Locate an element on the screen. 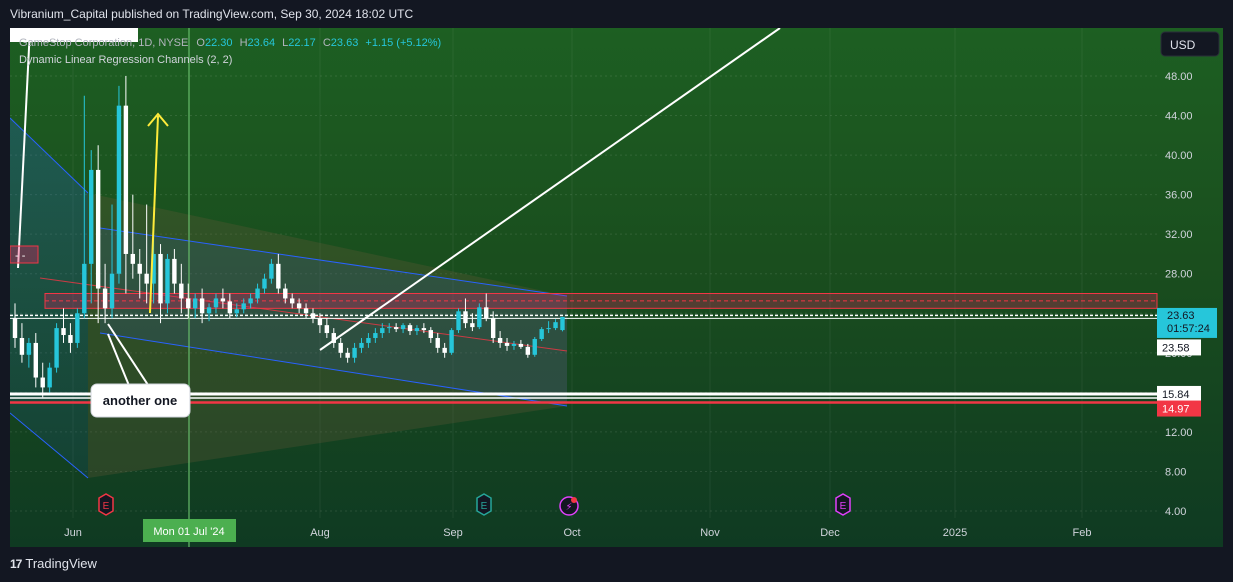 The height and width of the screenshot is (582, 1233). currency-label: USD is located at coordinates (1183, 45).